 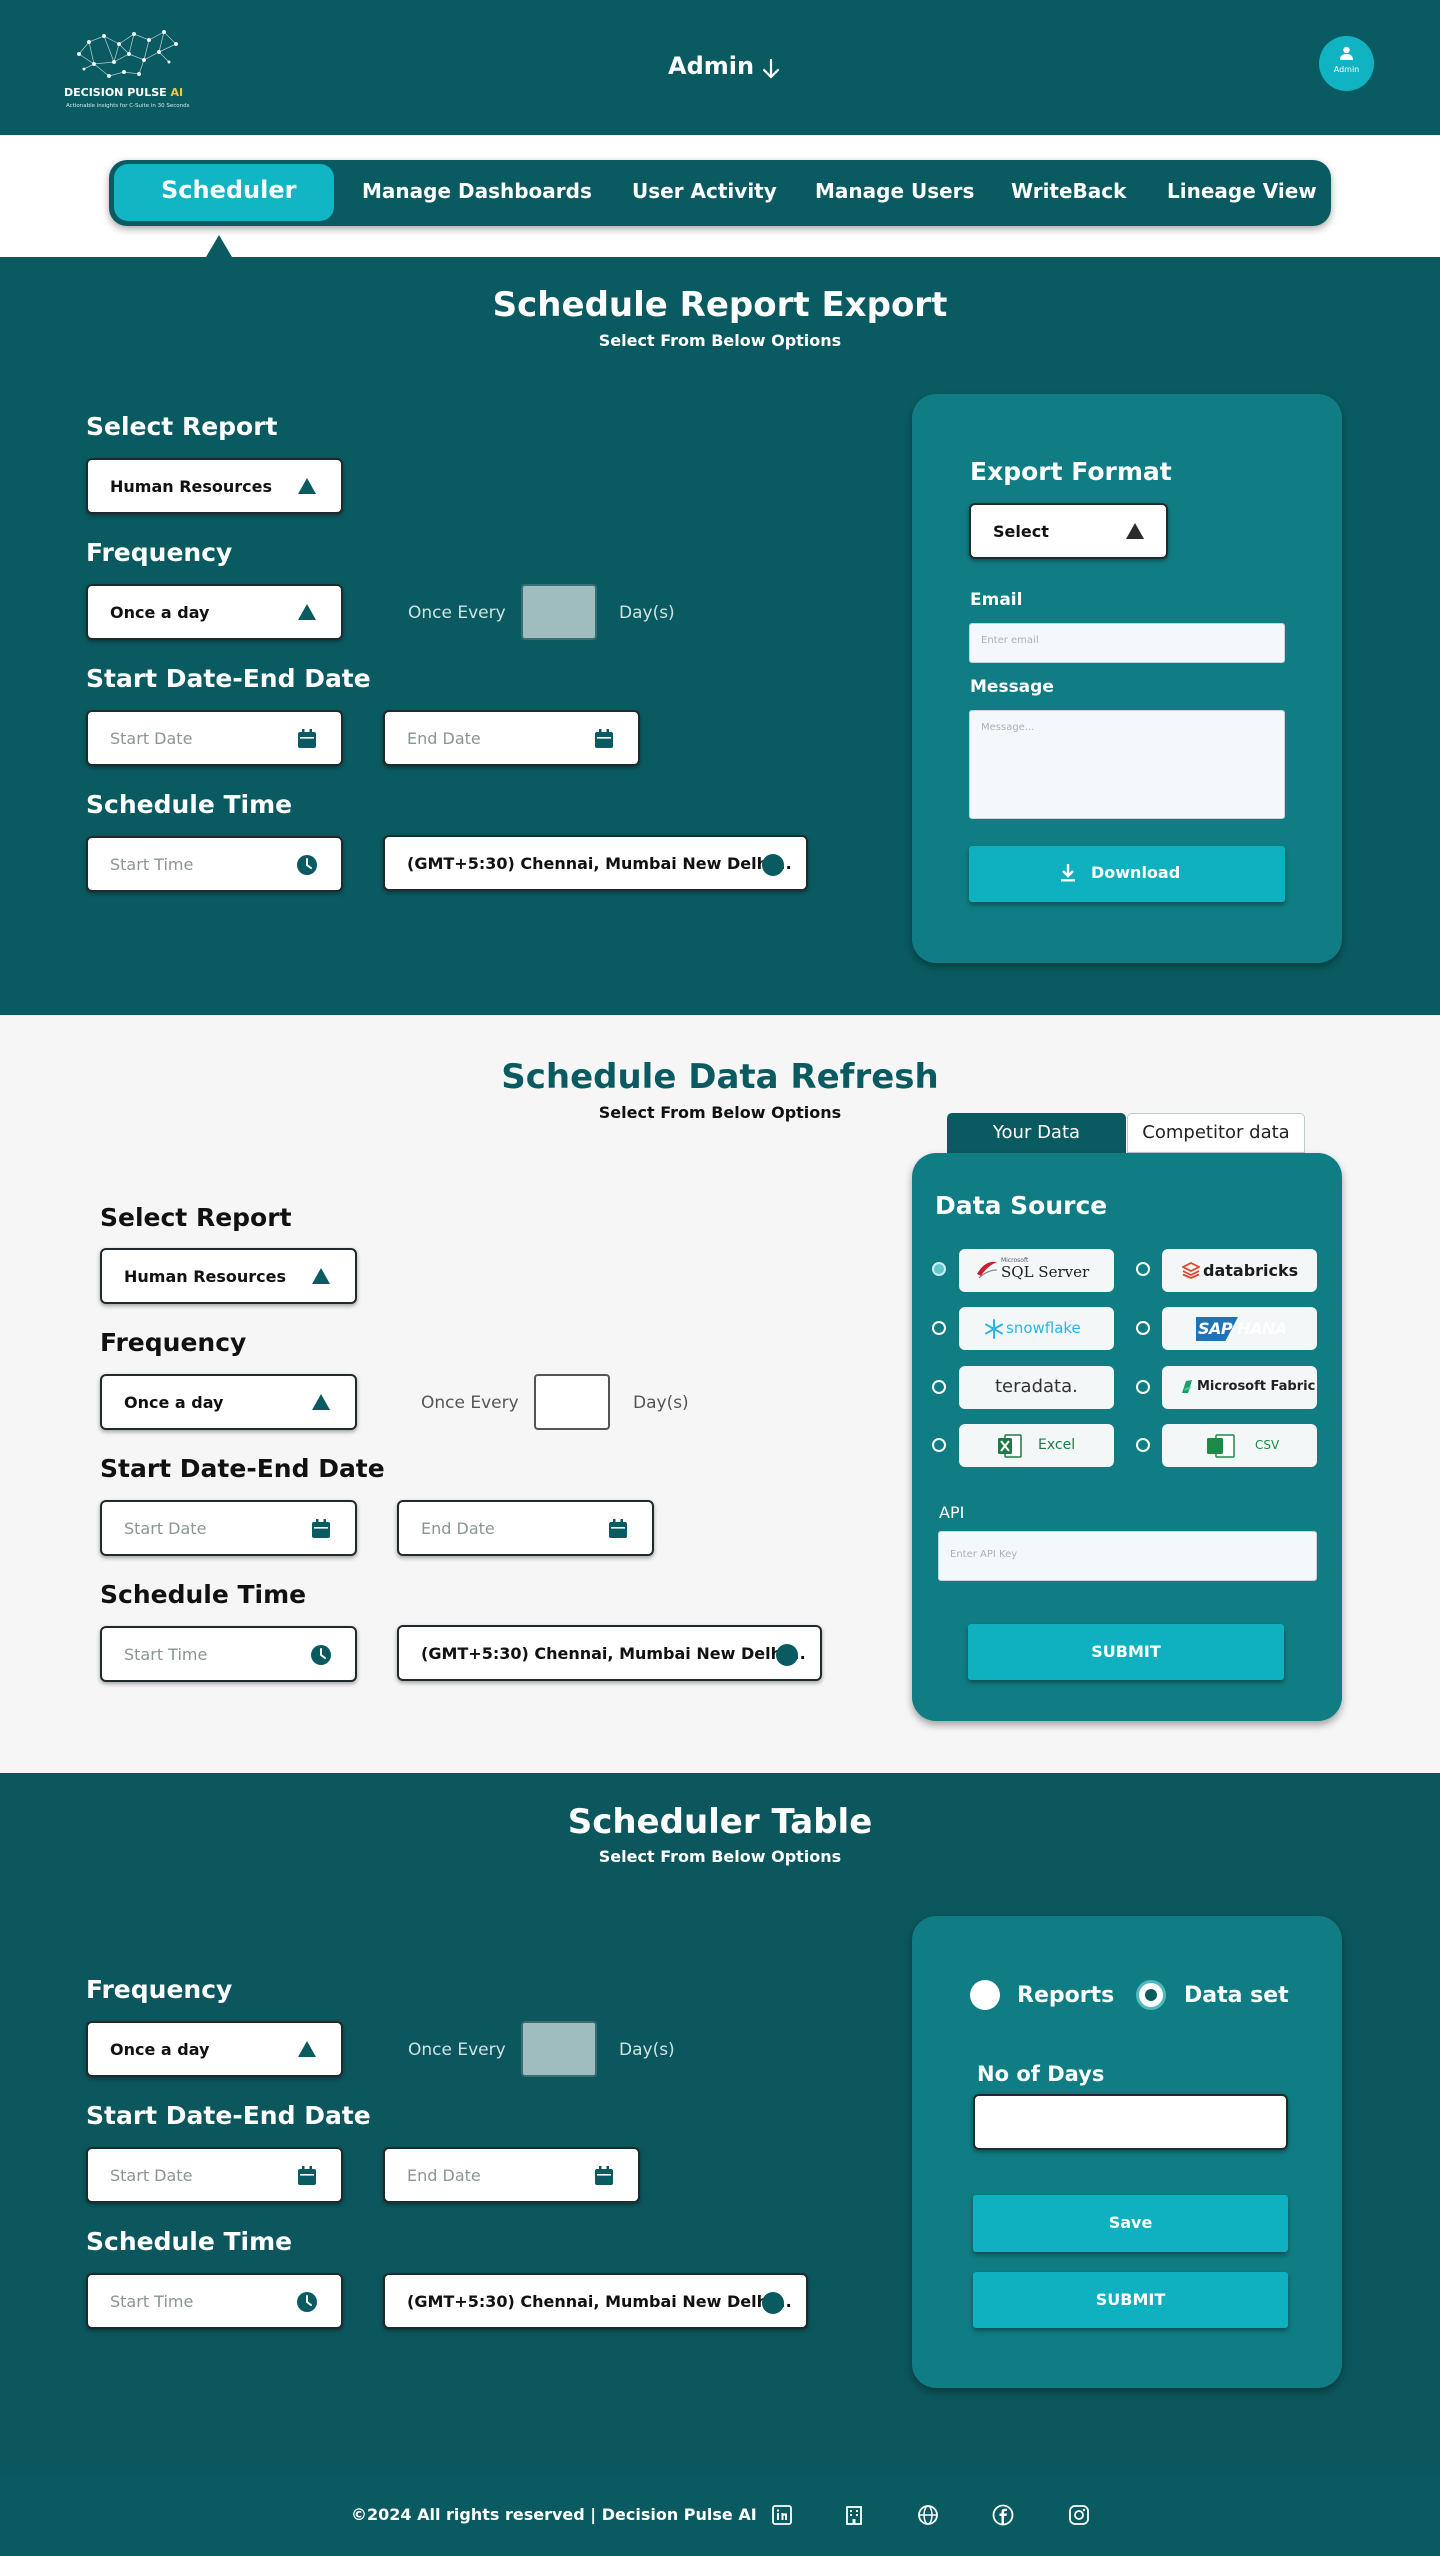 I want to click on tab-your-data: Your Data, so click(x=1036, y=1133).